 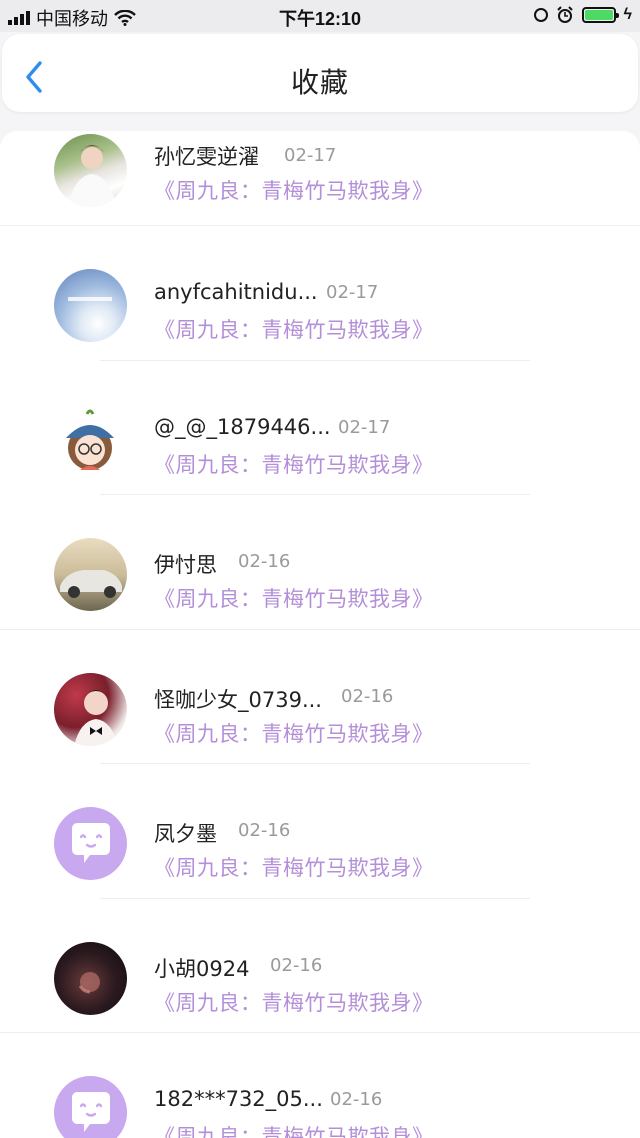 I want to click on status-right: ϟ, so click(x=582, y=15).